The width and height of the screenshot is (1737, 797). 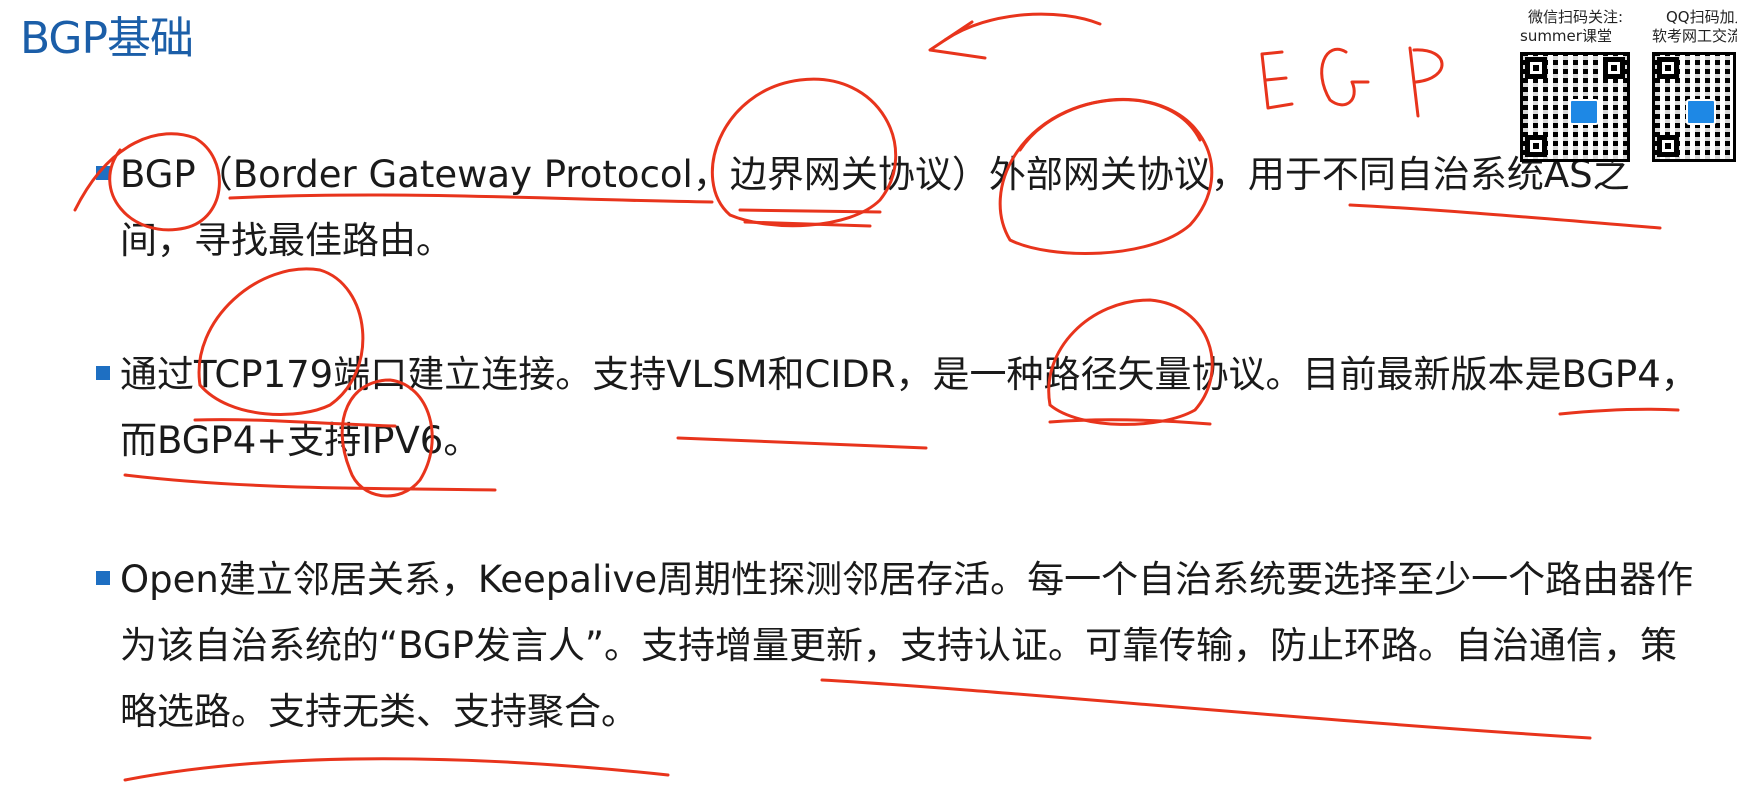 What do you see at coordinates (1576, 17) in the screenshot?
I see `qr-label-line1: 微信扫码关注:` at bounding box center [1576, 17].